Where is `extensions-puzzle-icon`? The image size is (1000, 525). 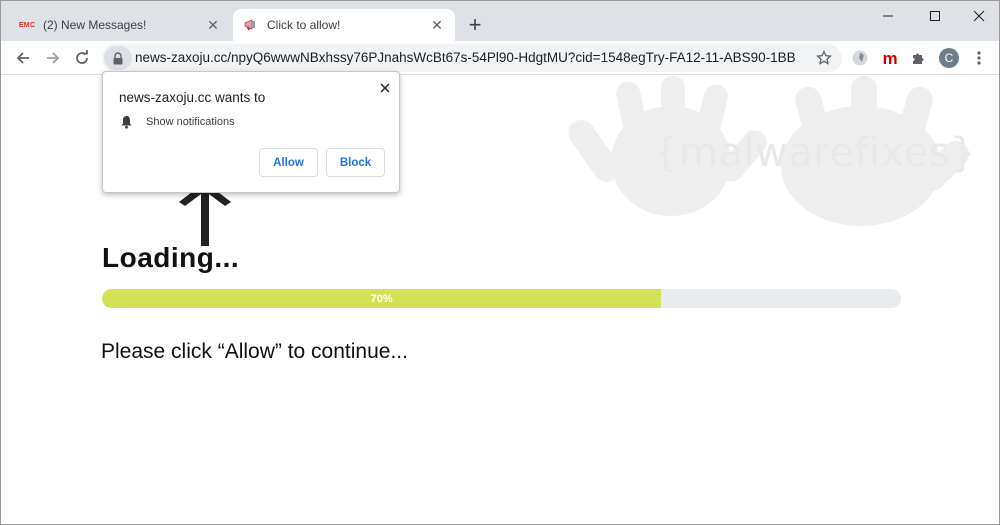
extensions-puzzle-icon is located at coordinates (919, 58).